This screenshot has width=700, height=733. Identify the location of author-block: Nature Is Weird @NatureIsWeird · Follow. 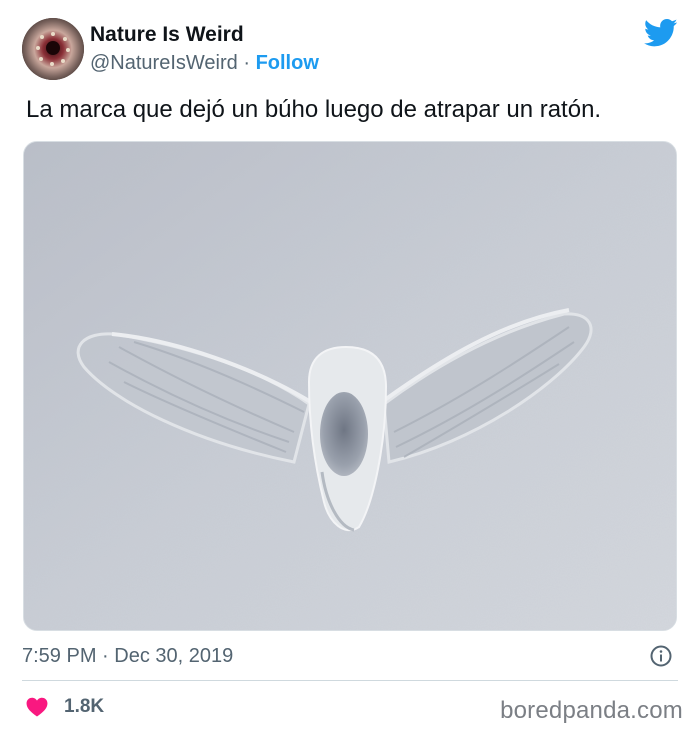
(204, 50).